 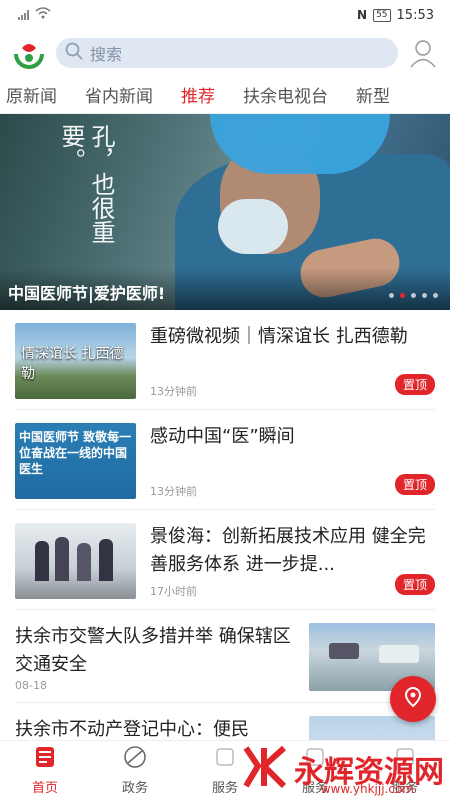 I want to click on news-time: 17小时前, so click(x=173, y=591).